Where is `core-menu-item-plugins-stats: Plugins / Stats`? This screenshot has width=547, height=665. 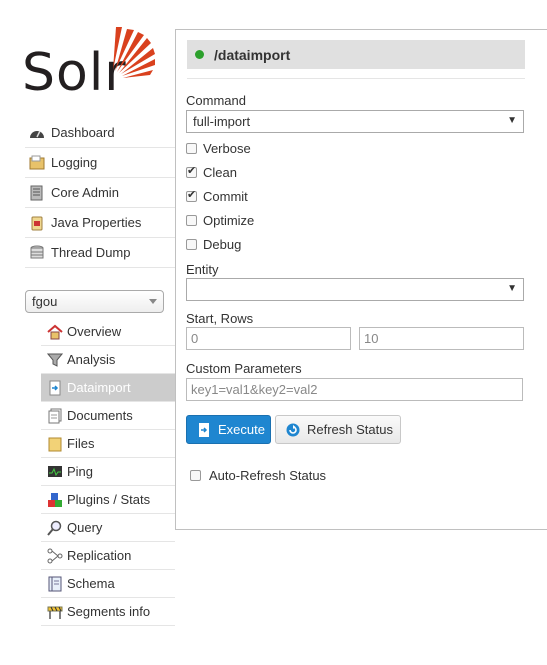
core-menu-item-plugins-stats: Plugins / Stats is located at coordinates (108, 500).